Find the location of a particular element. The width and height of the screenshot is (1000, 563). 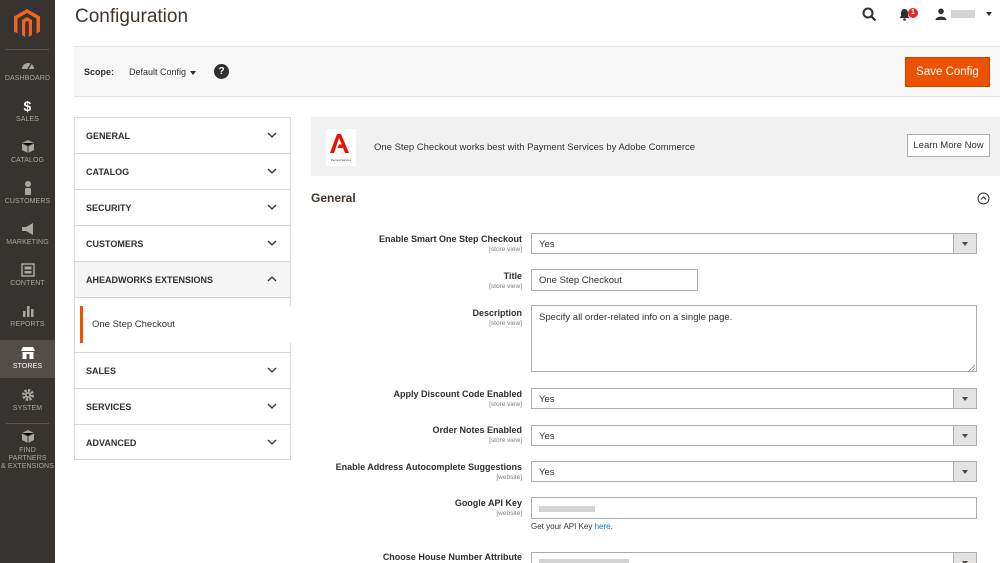

page-title: Configuration is located at coordinates (132, 16).